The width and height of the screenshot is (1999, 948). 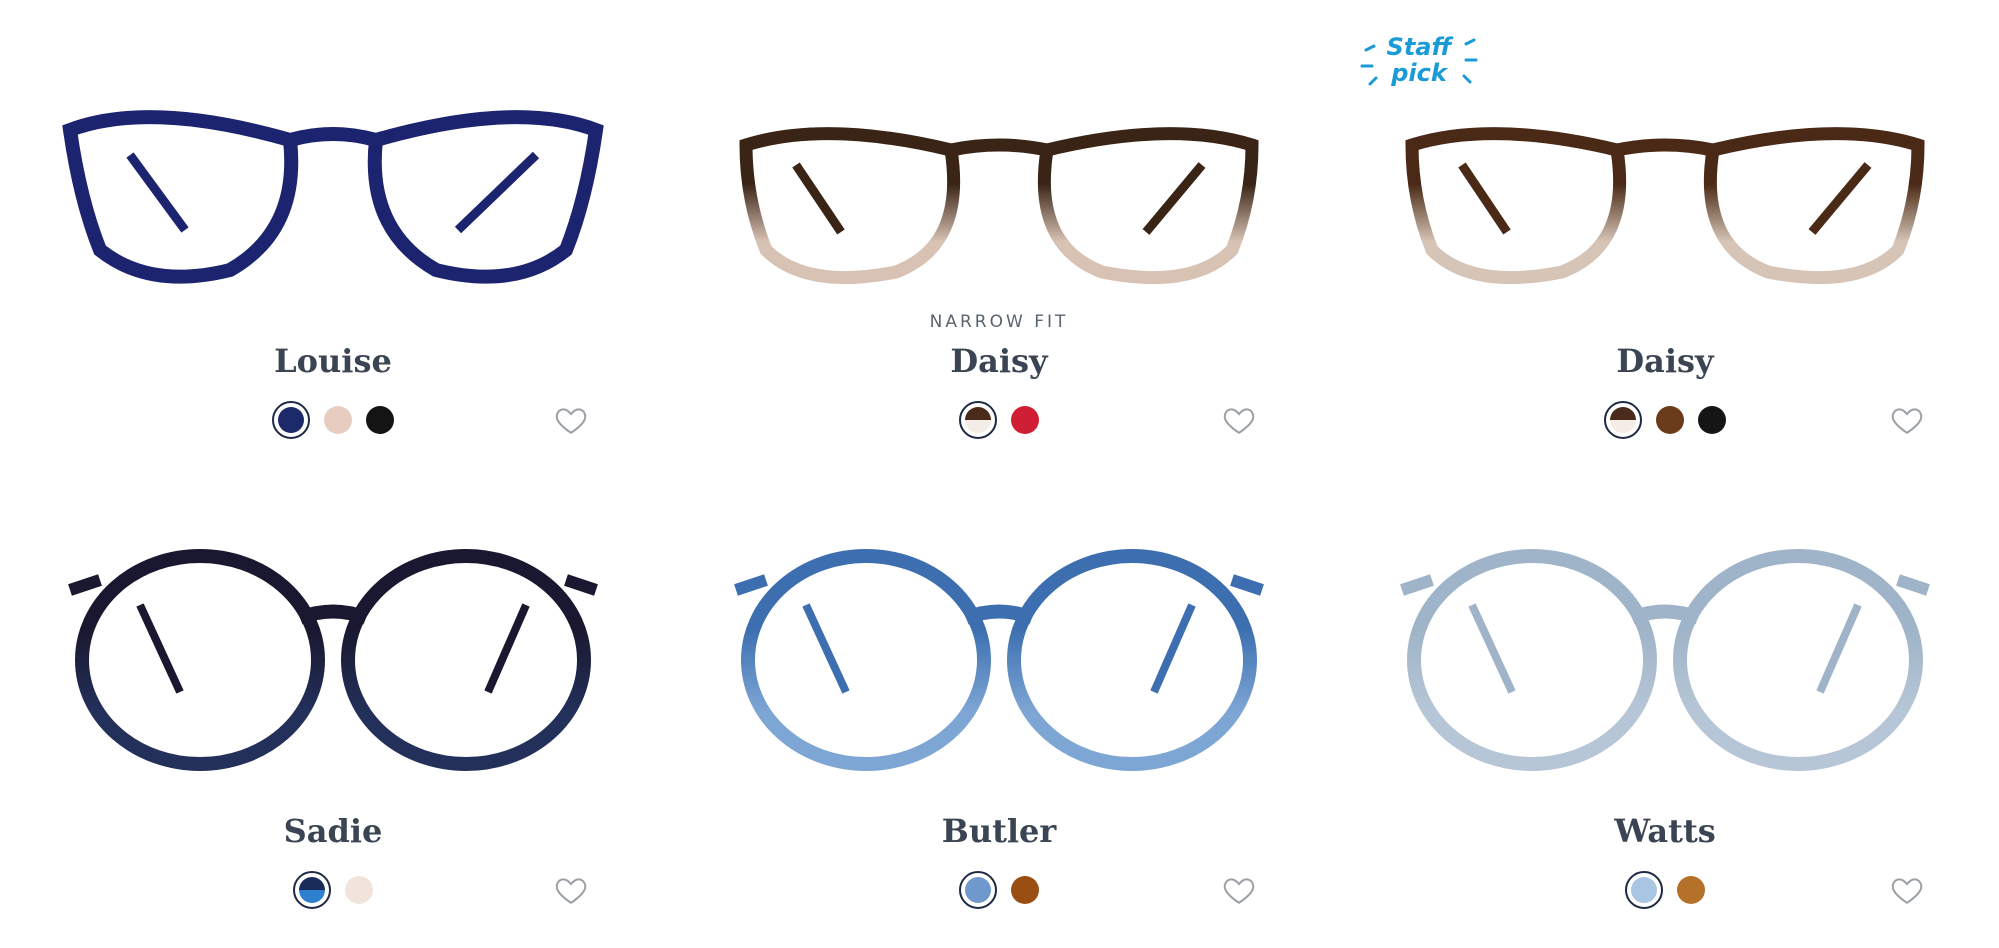 What do you see at coordinates (1419, 60) in the screenshot?
I see `staff-pick-text: Staff pick` at bounding box center [1419, 60].